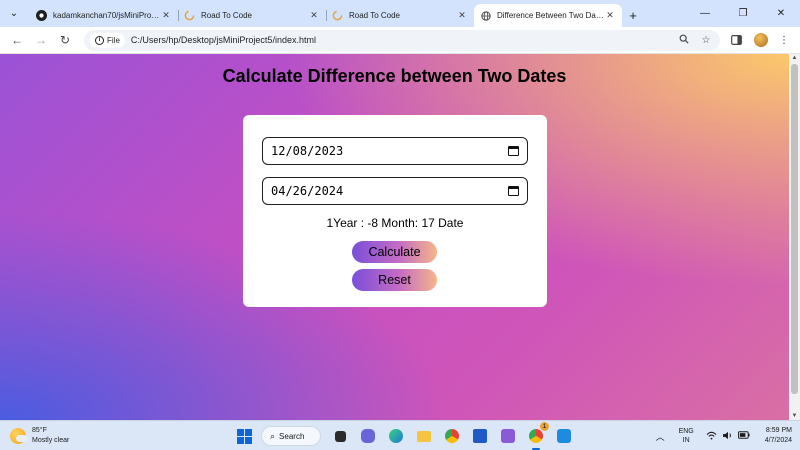 The image size is (800, 450). I want to click on vertical-scrollbar: ▲ ▼, so click(794, 237).